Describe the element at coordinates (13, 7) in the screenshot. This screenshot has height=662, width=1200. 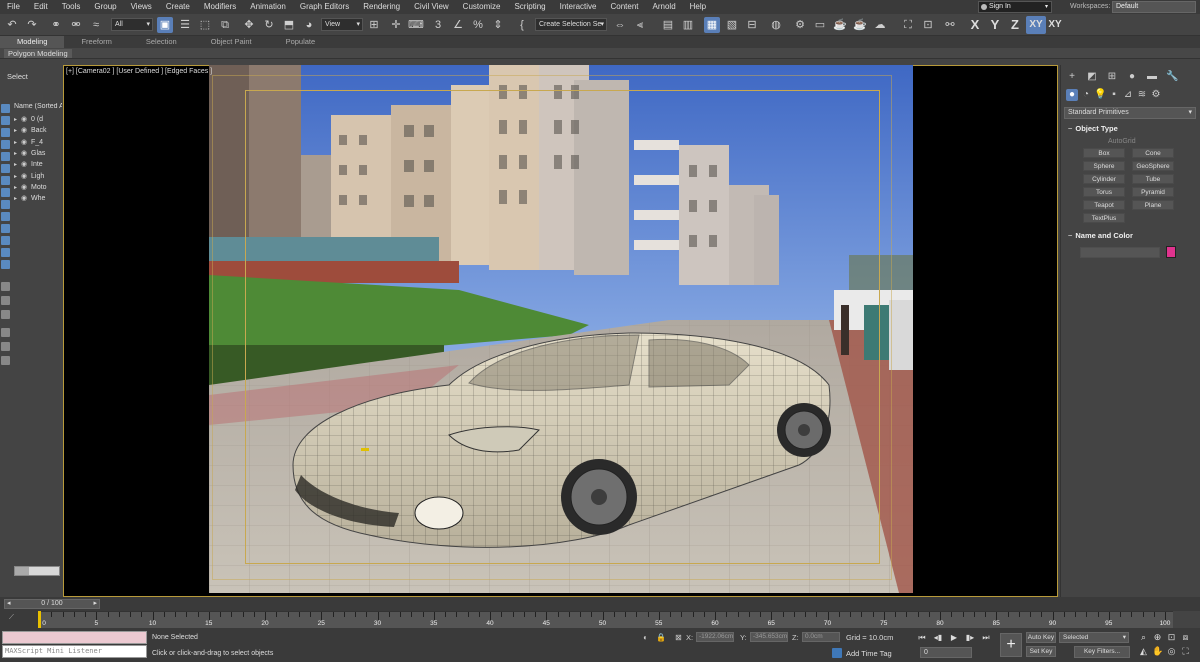
I see `menu-file: File` at that location.